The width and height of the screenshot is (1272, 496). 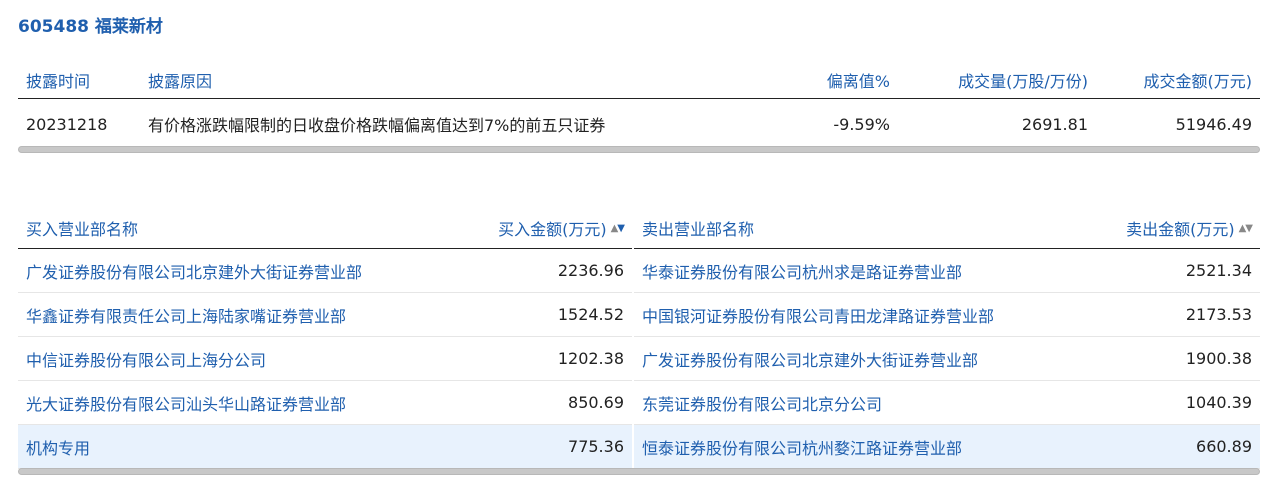 I want to click on table-row: 广发证券股份有限公司北京建外大街证券营业部 1900.38, so click(x=947, y=359).